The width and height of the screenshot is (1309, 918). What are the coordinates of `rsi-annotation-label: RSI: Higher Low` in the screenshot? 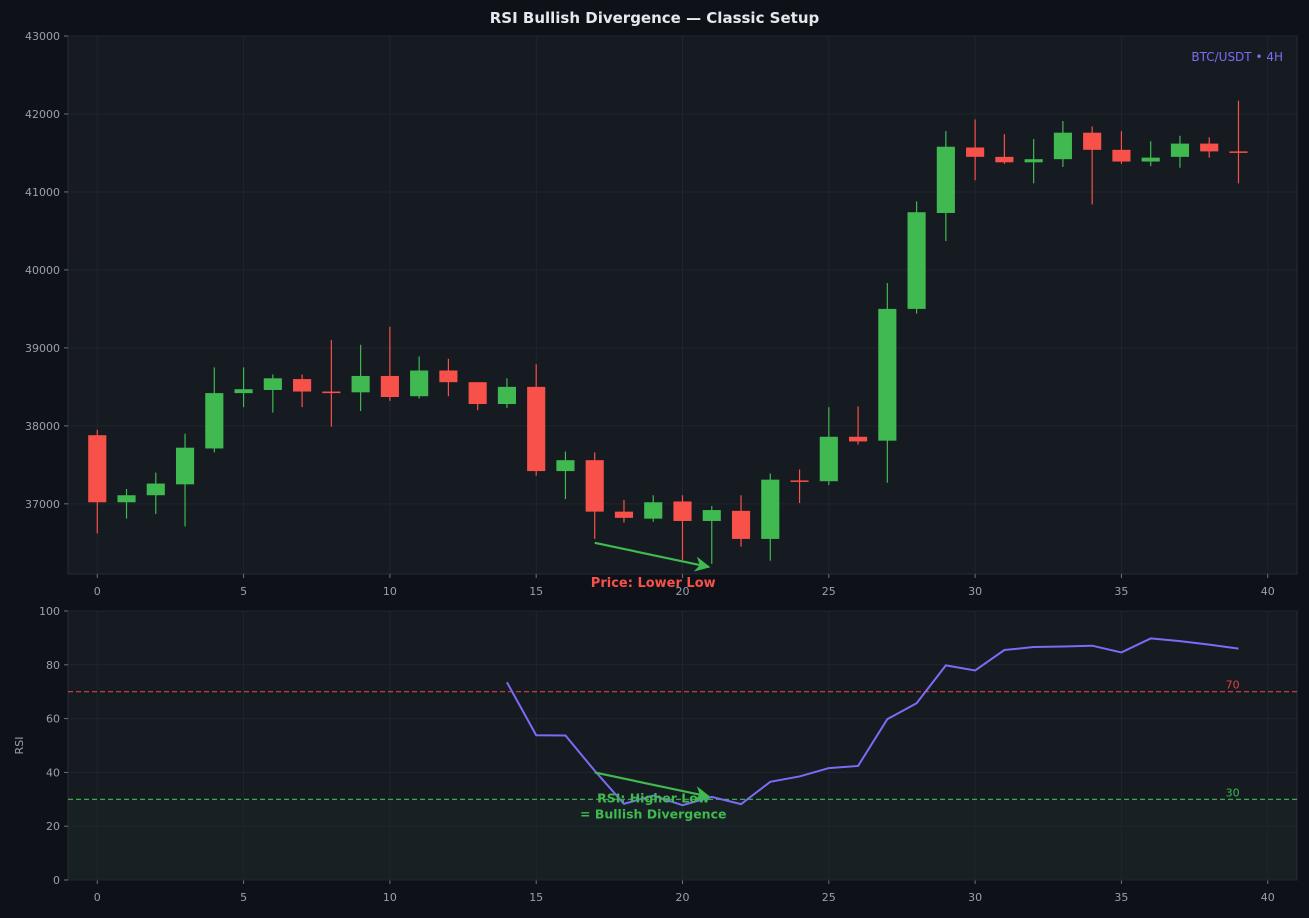 It's located at (653, 797).